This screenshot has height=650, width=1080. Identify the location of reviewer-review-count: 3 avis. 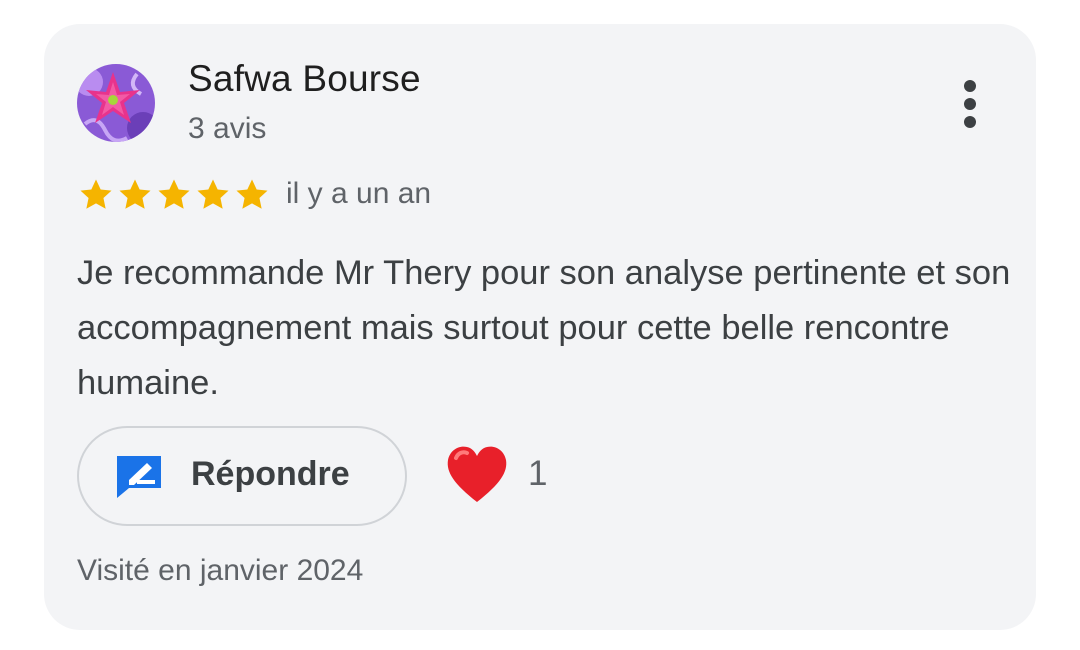
(227, 128).